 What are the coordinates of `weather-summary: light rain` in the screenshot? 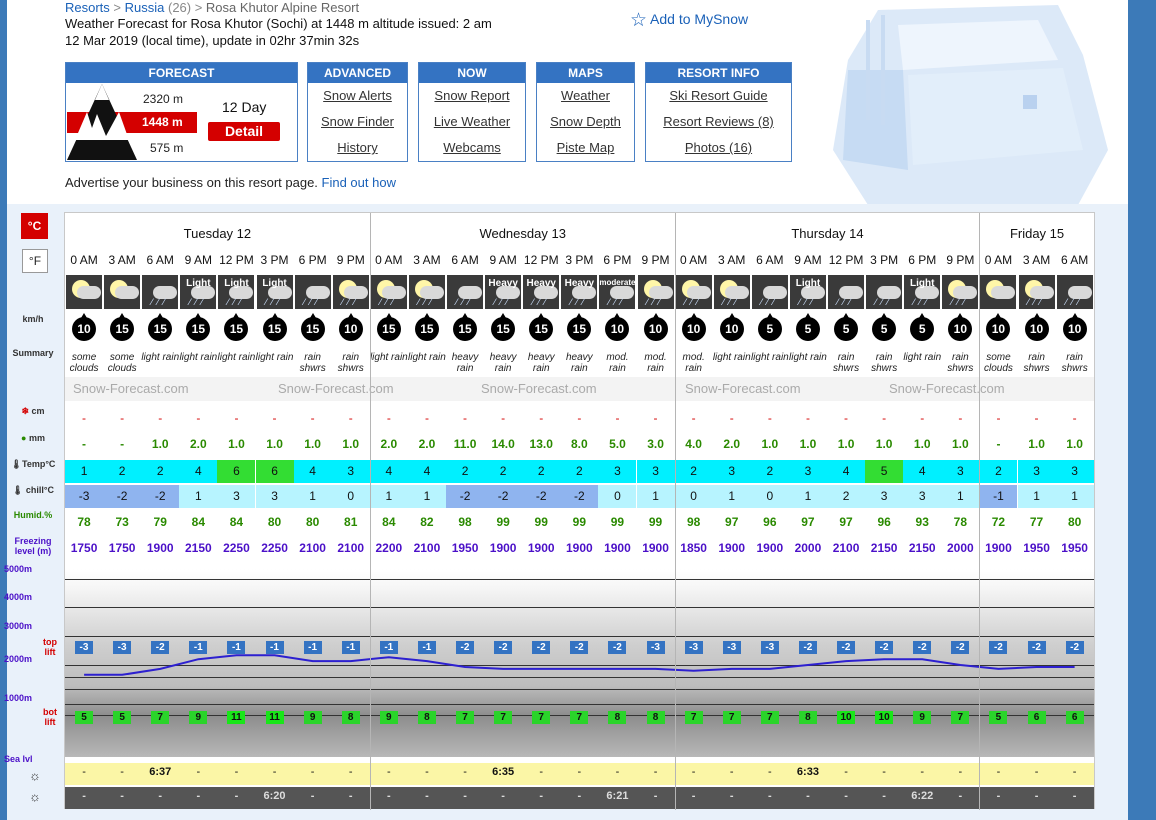 It's located at (198, 357).